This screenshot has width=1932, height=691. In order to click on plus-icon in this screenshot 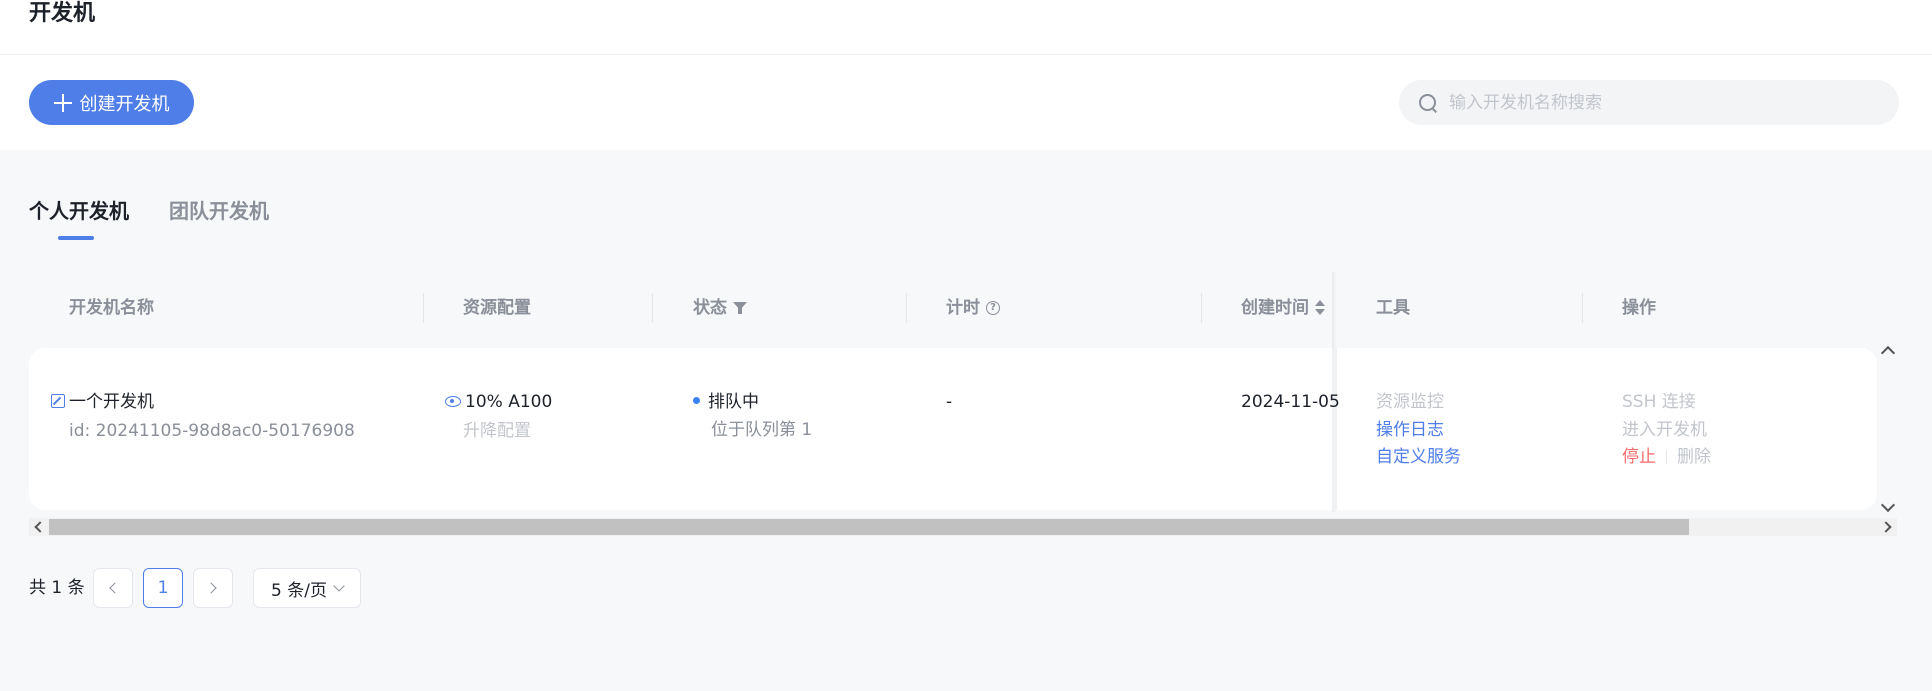, I will do `click(62, 102)`.